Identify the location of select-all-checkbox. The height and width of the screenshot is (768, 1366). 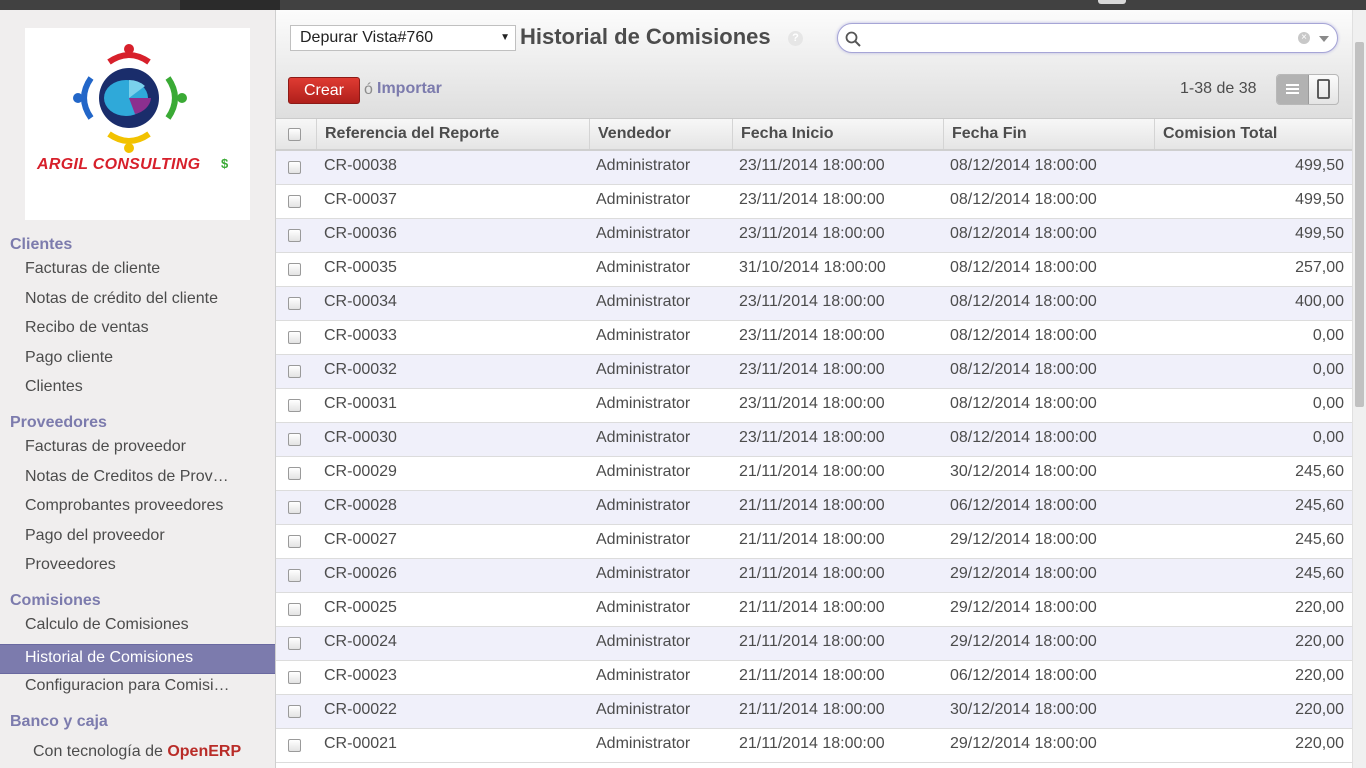
(294, 134).